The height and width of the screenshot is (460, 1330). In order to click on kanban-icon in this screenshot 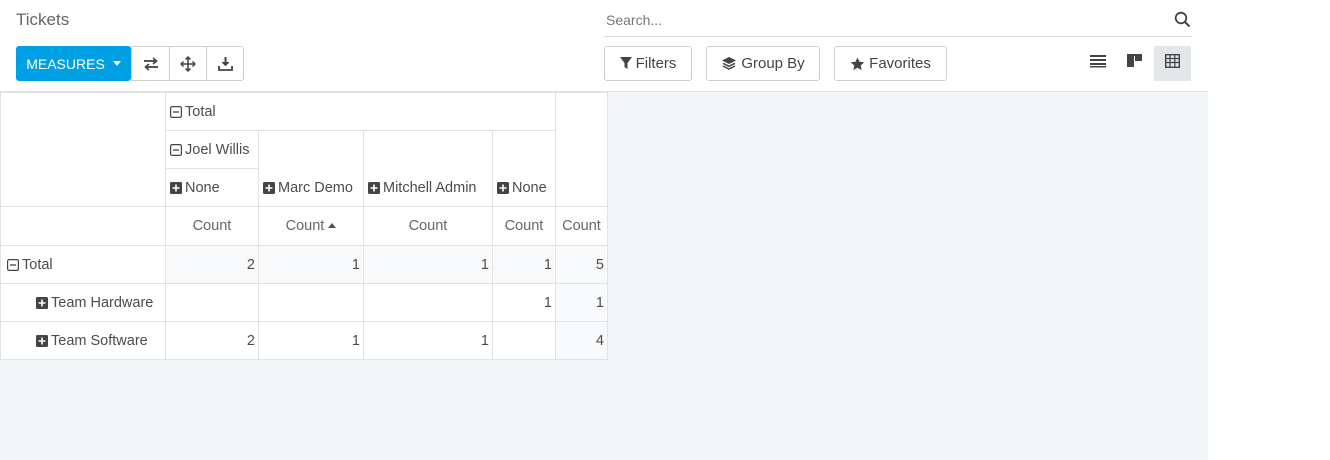, I will do `click(1134, 63)`.